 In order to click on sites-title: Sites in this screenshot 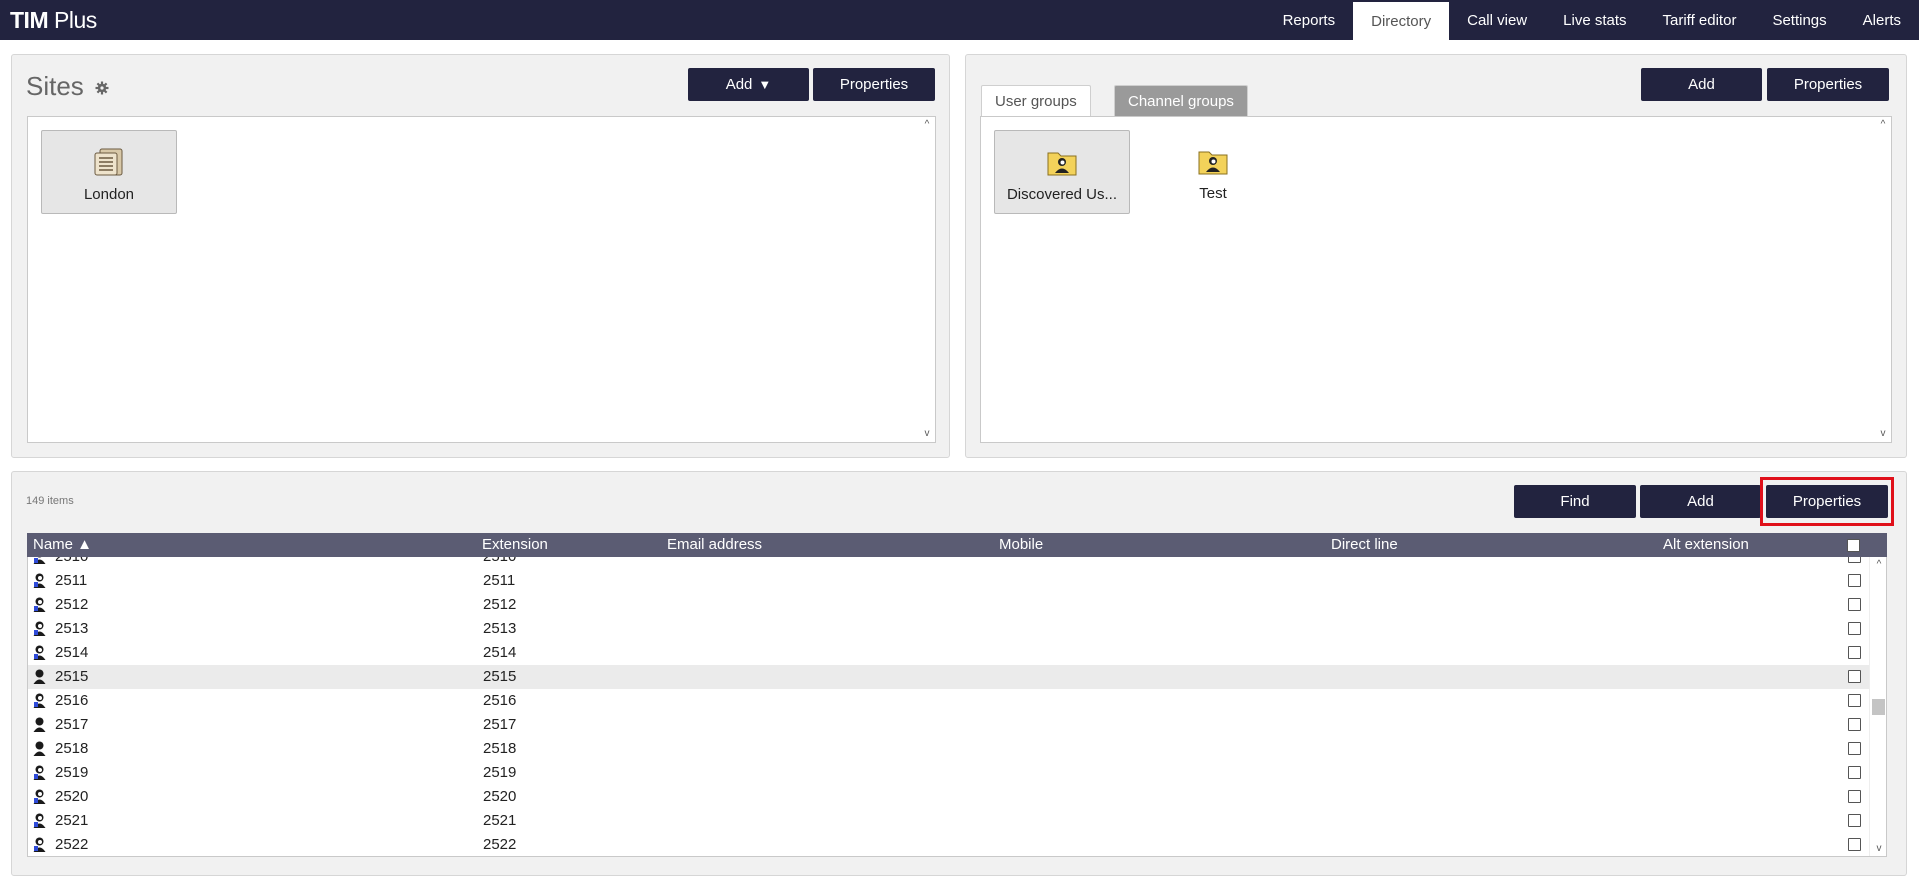, I will do `click(67, 86)`.